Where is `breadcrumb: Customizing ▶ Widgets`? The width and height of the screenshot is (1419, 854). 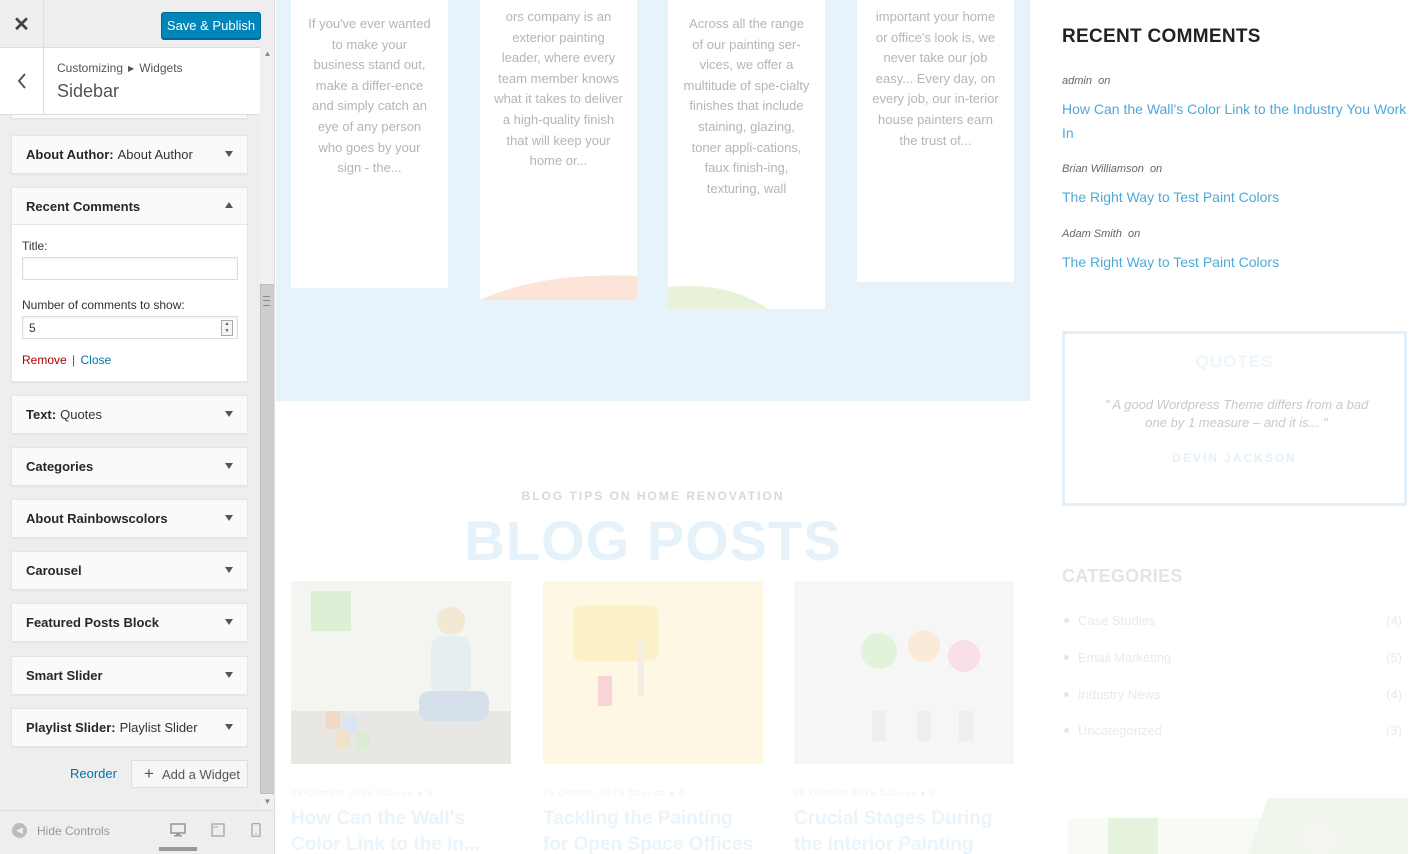 breadcrumb: Customizing ▶ Widgets is located at coordinates (120, 68).